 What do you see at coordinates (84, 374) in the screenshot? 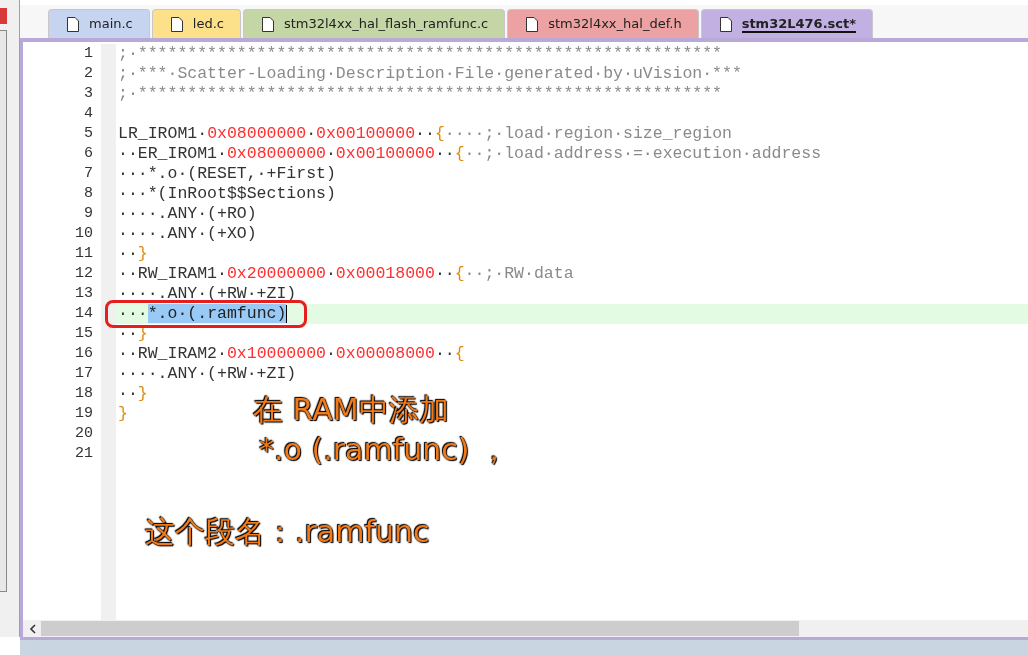
I see `line-number: 17` at bounding box center [84, 374].